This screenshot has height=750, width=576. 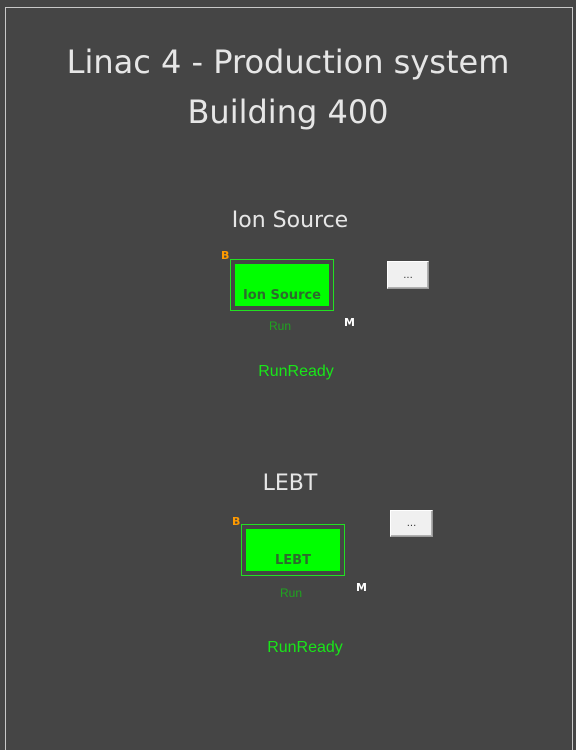 What do you see at coordinates (290, 483) in the screenshot?
I see `section-title-lebt: LEBT` at bounding box center [290, 483].